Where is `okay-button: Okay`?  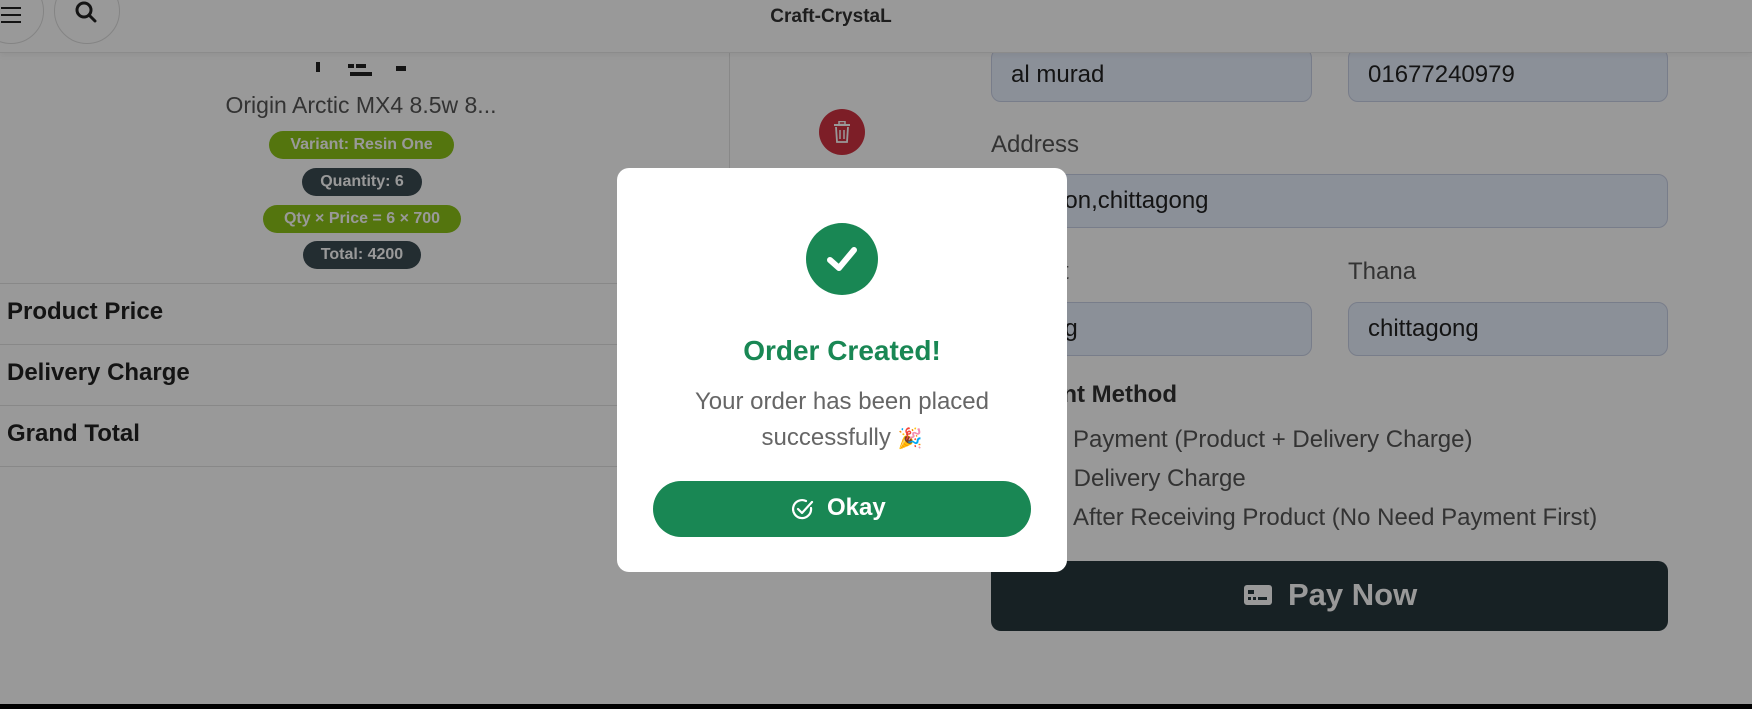 okay-button: Okay is located at coordinates (842, 509).